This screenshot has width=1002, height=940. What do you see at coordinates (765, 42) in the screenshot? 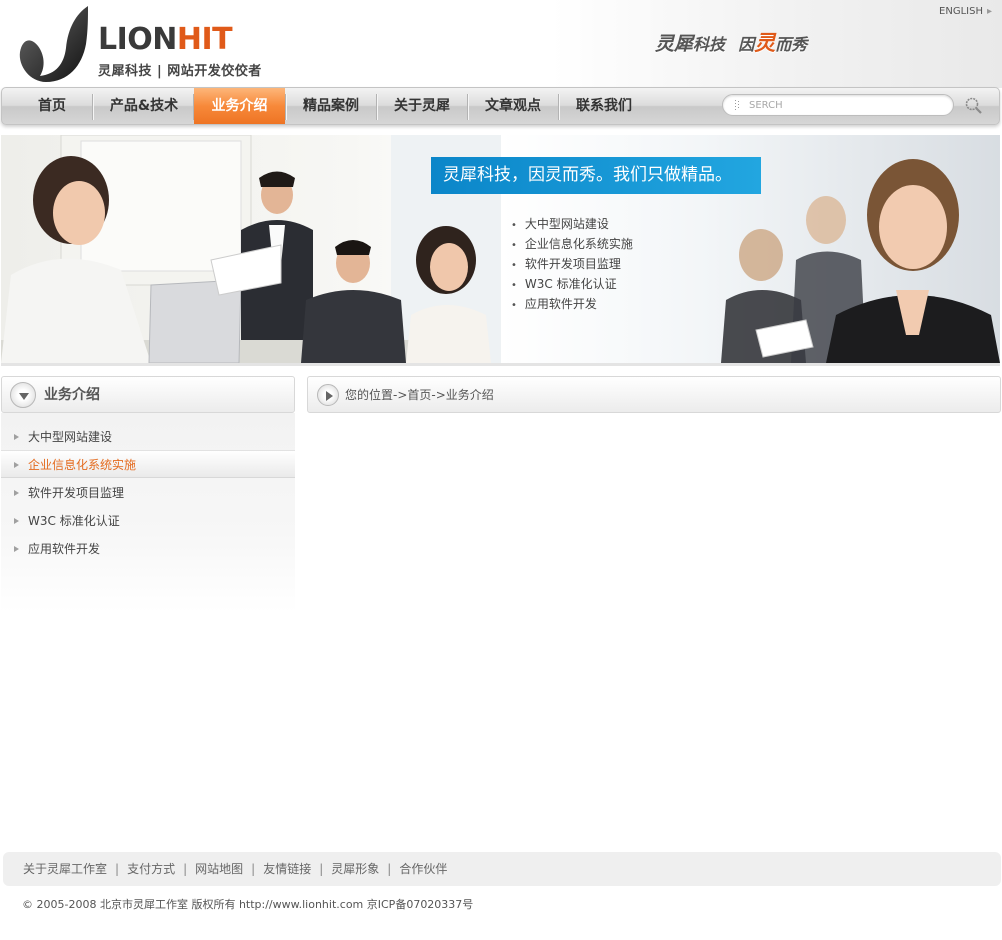
I see `slogan-accent: 灵` at bounding box center [765, 42].